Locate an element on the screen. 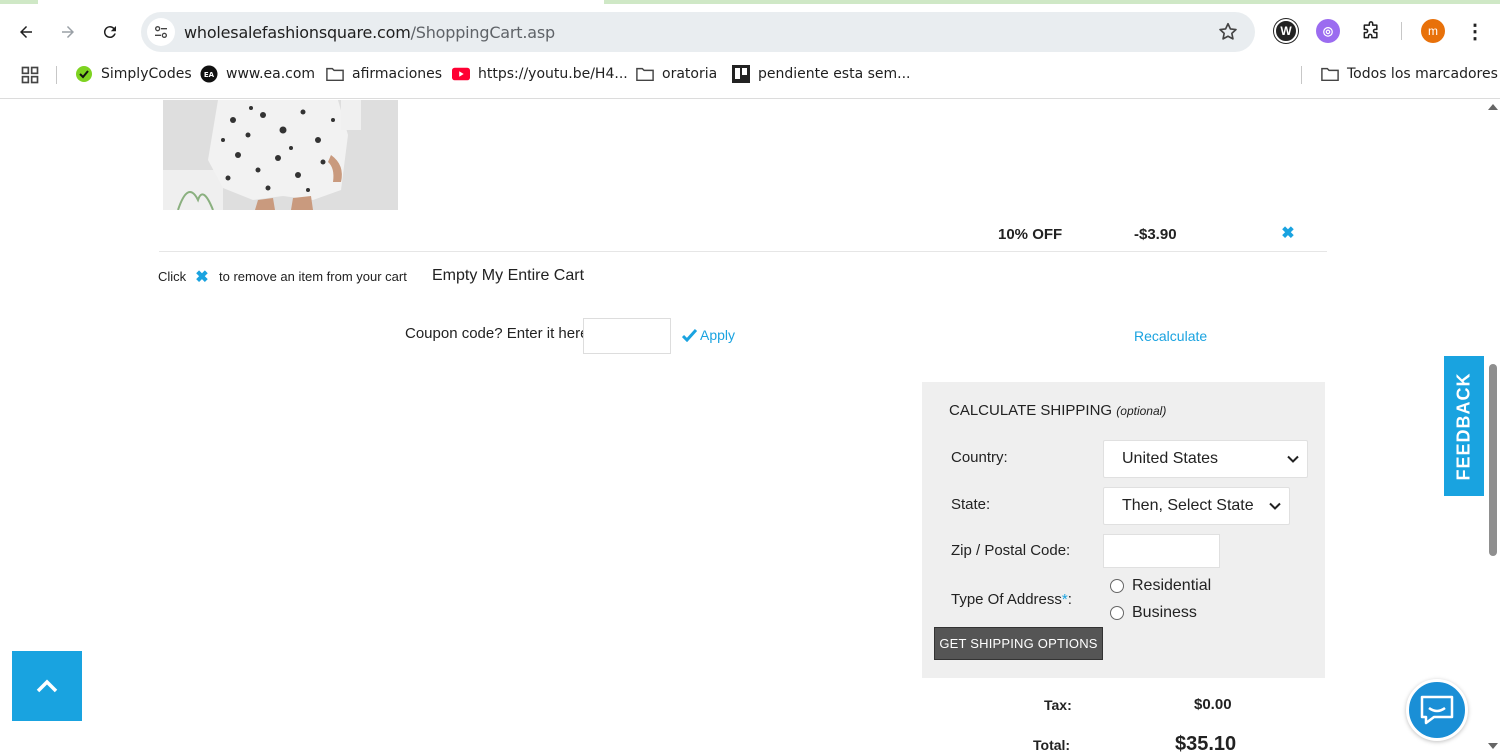 The image size is (1500, 755). remove-hint-text: to remove an item from your cart is located at coordinates (313, 276).